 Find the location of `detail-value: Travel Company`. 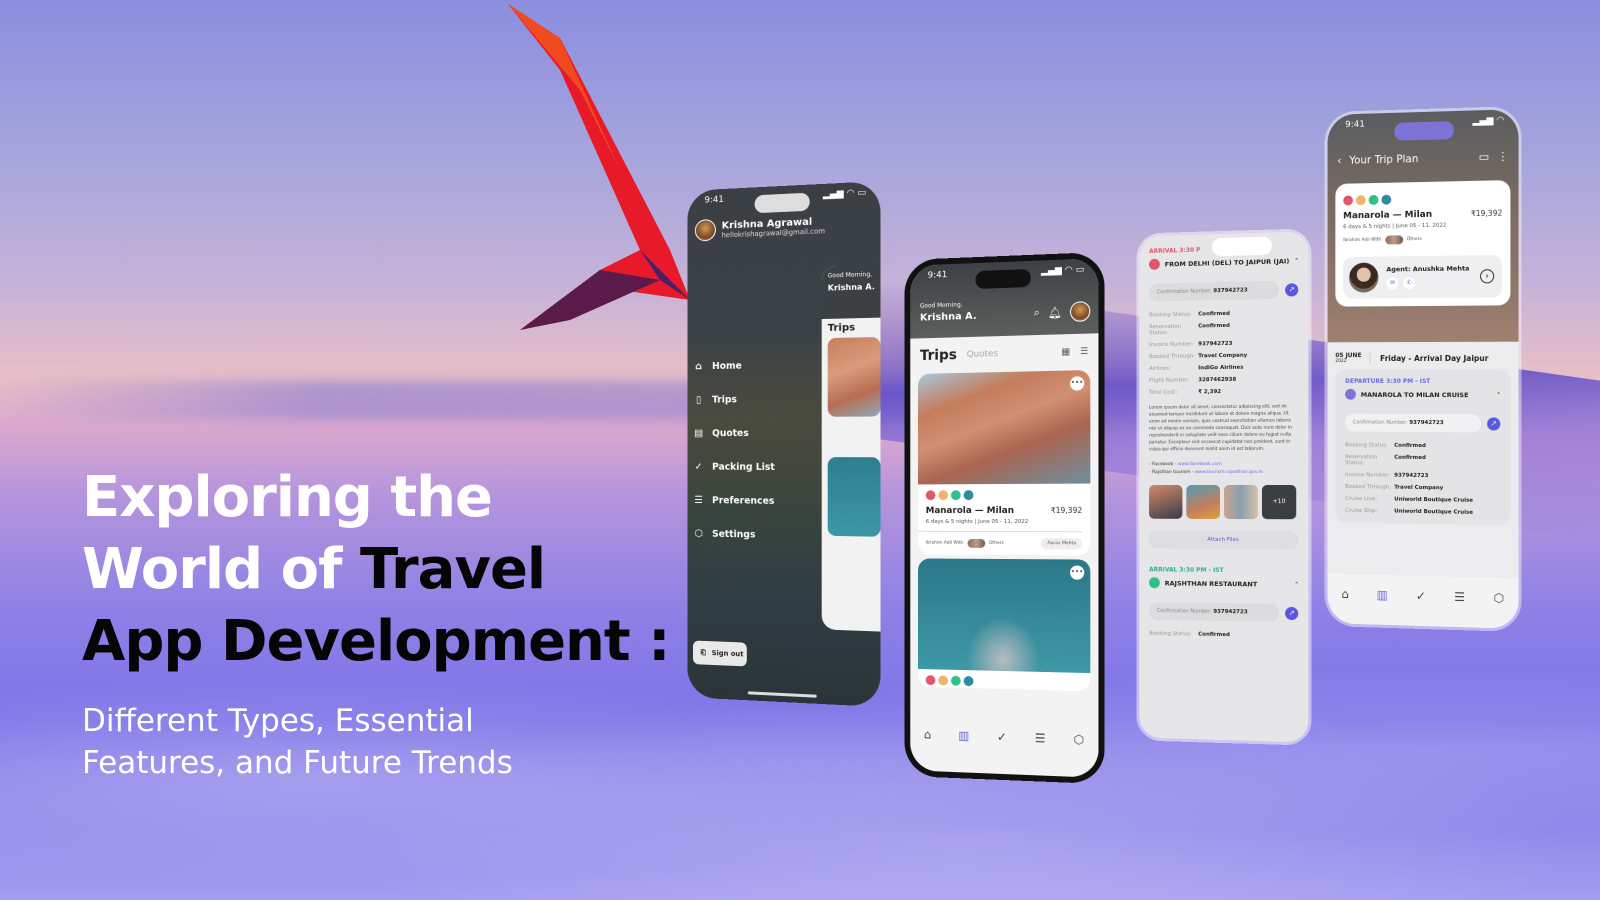

detail-value: Travel Company is located at coordinates (1419, 488).